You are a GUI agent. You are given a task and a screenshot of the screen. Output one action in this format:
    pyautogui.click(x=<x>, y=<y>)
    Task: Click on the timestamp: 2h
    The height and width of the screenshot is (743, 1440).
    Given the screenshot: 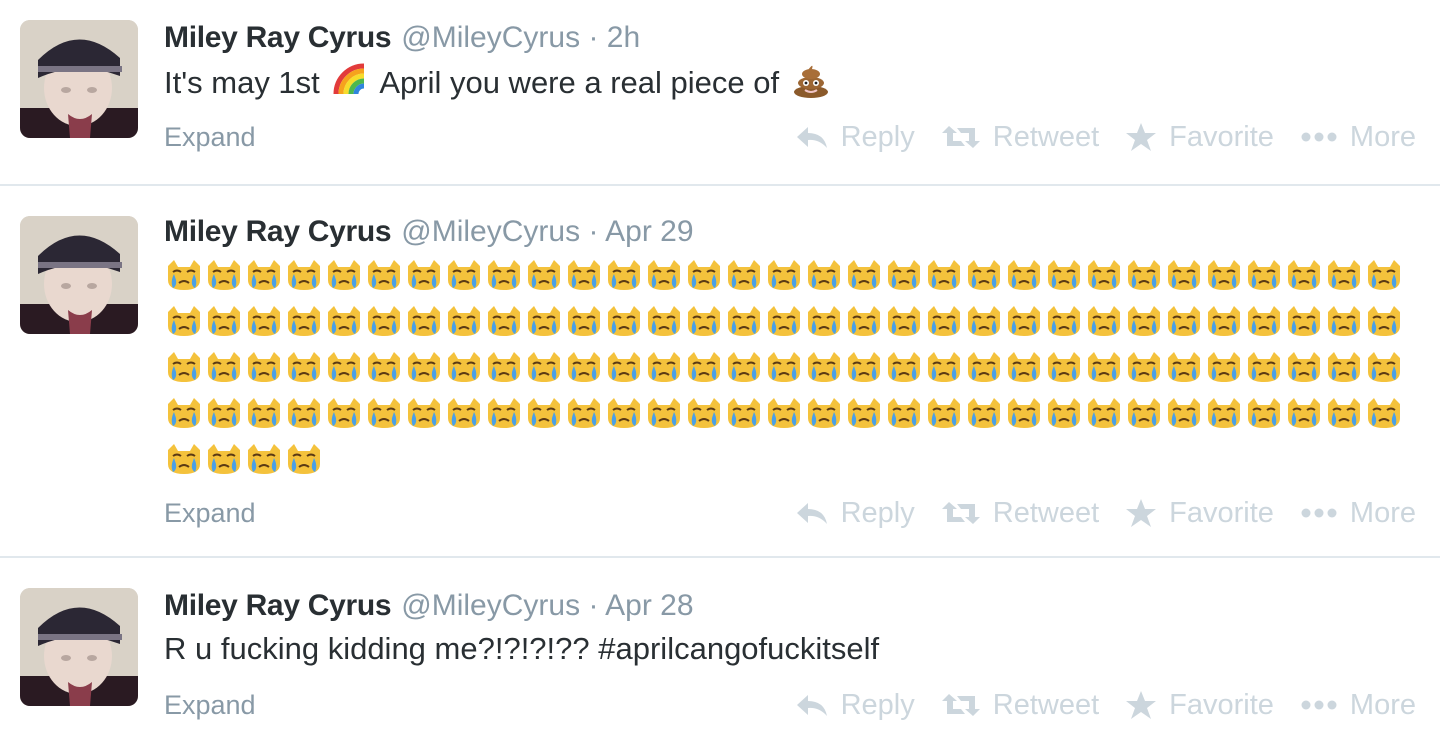 What is the action you would take?
    pyautogui.click(x=623, y=37)
    